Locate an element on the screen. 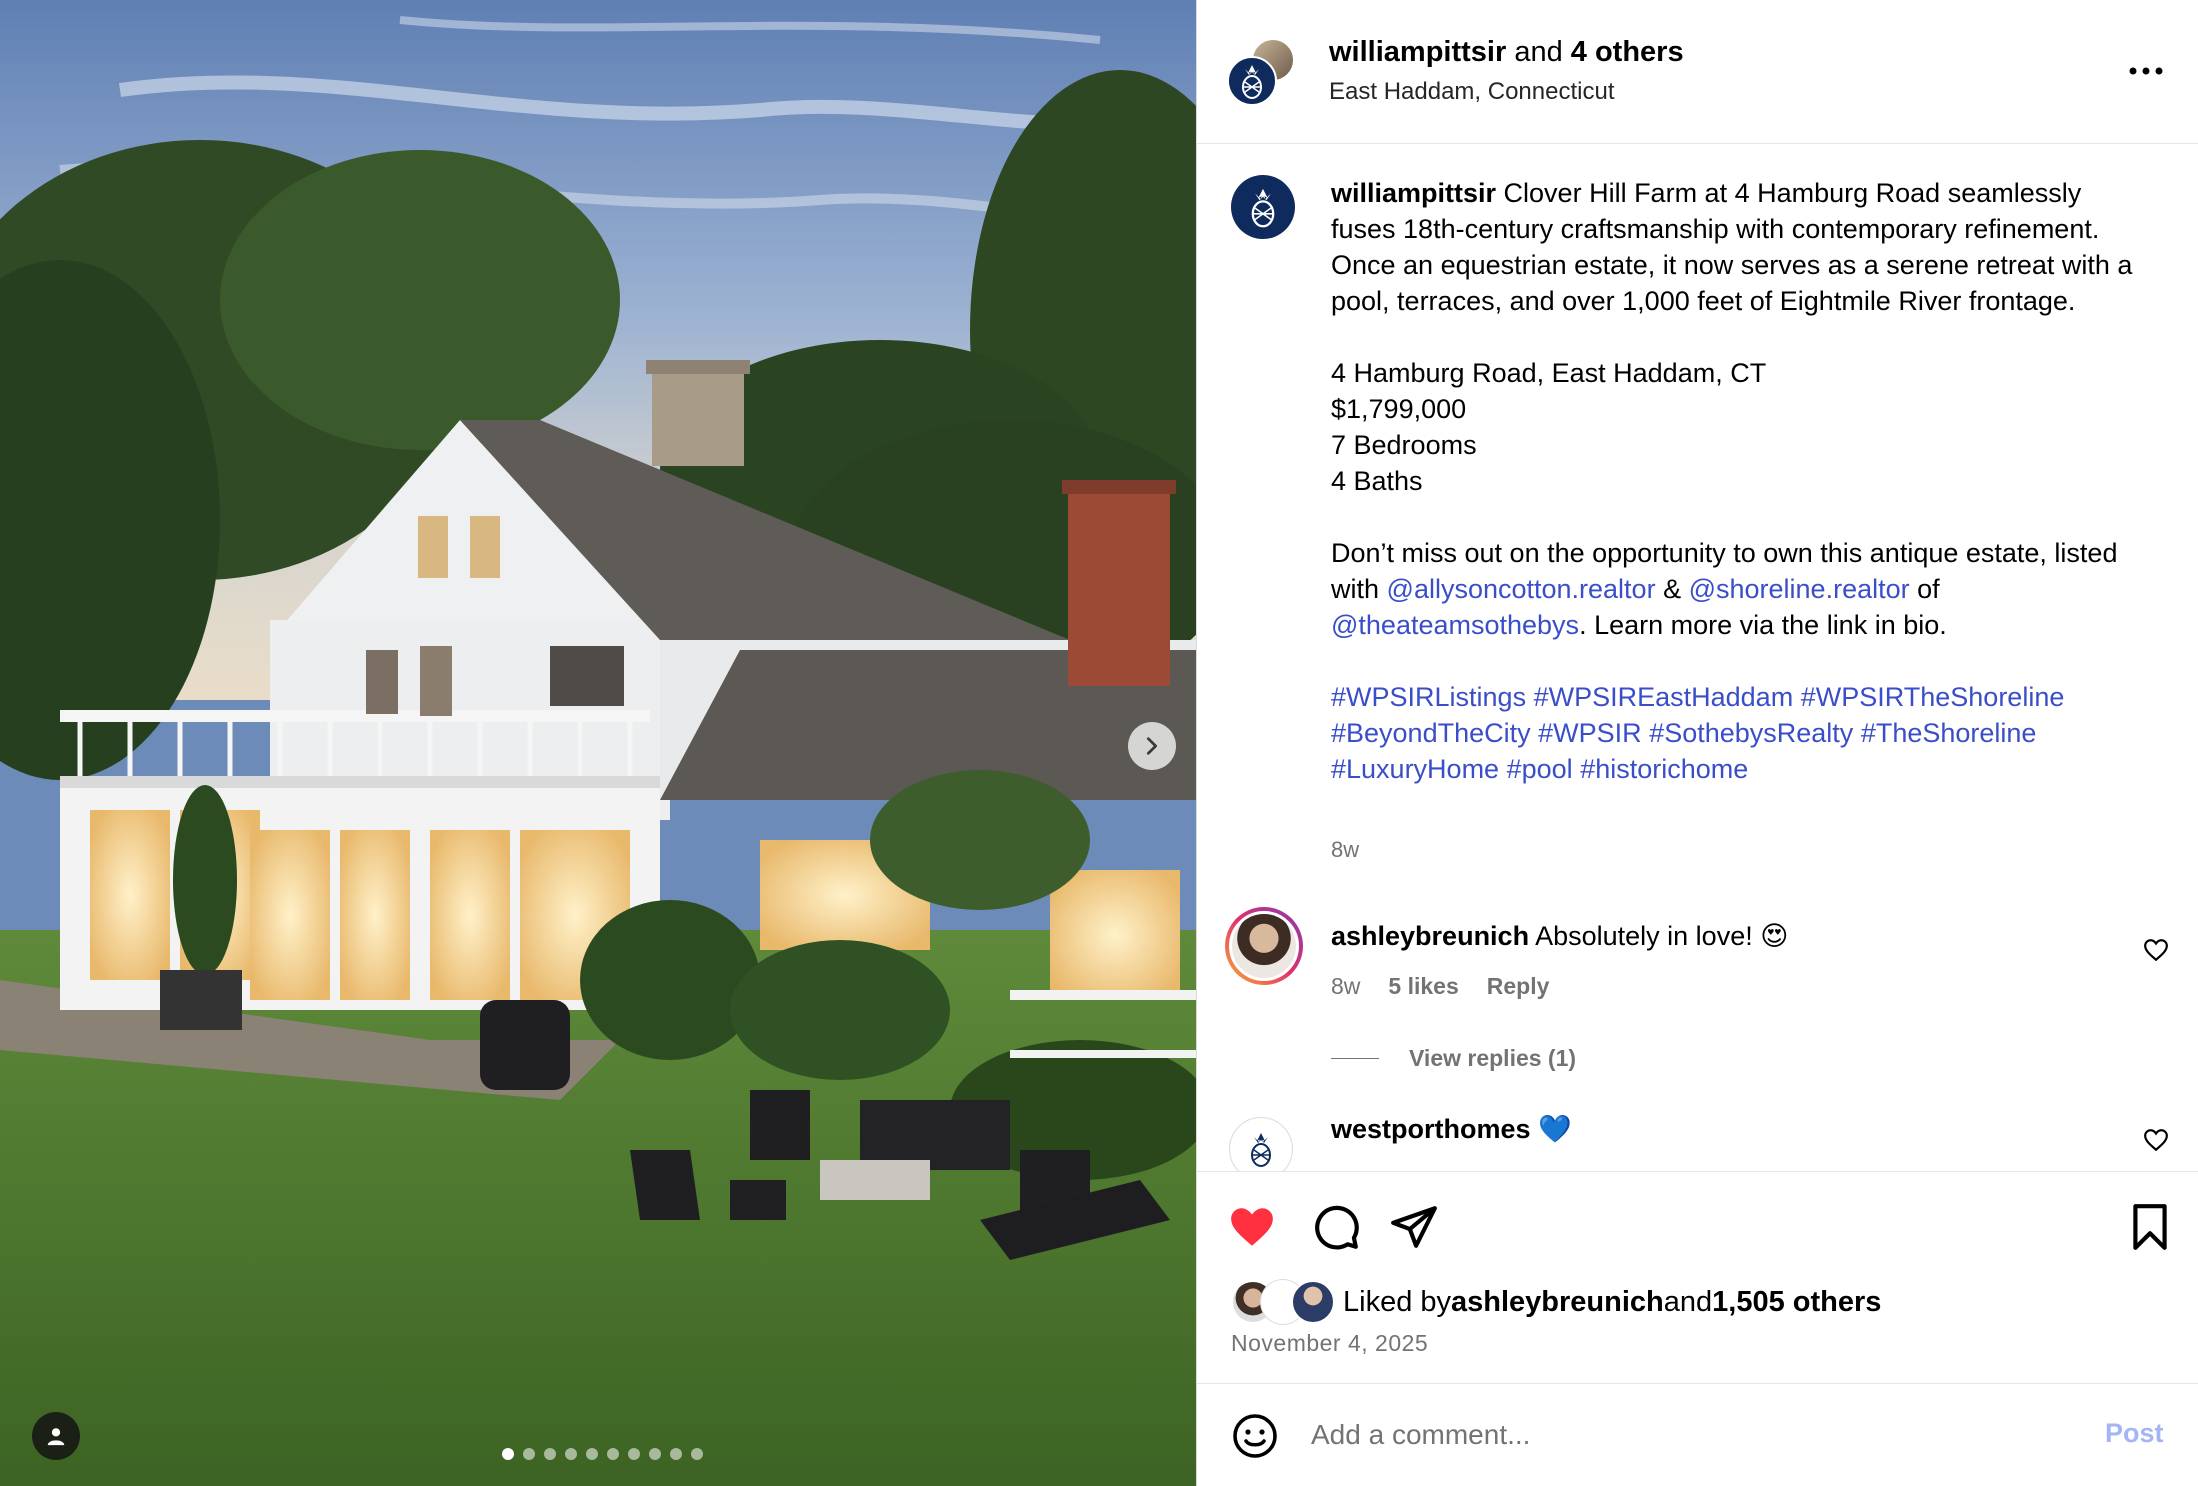 The width and height of the screenshot is (2198, 1486). liked-by-prefix: Liked by is located at coordinates (1397, 1301).